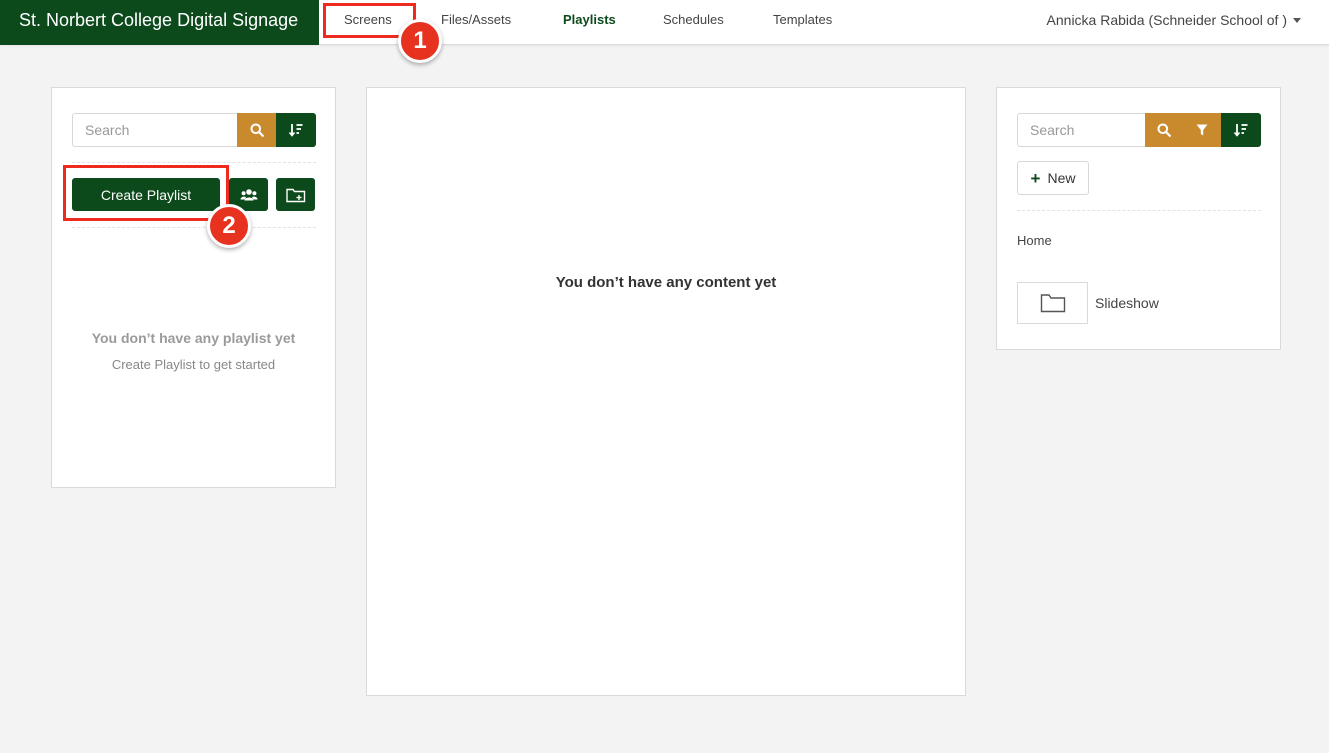 The image size is (1329, 753). Describe the element at coordinates (1081, 130) in the screenshot. I see `assets-search-input` at that location.